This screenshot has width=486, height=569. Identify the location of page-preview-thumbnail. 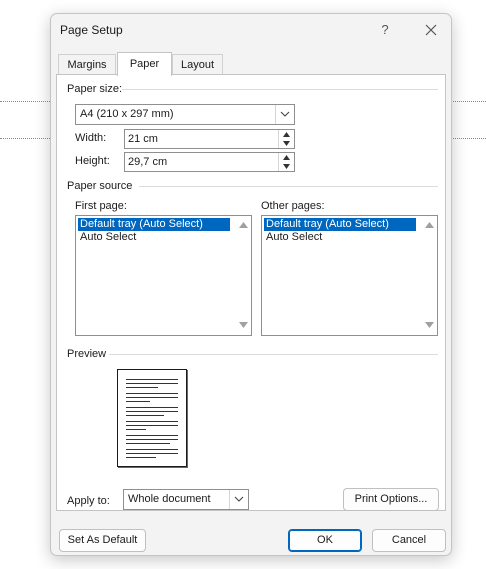
(152, 418).